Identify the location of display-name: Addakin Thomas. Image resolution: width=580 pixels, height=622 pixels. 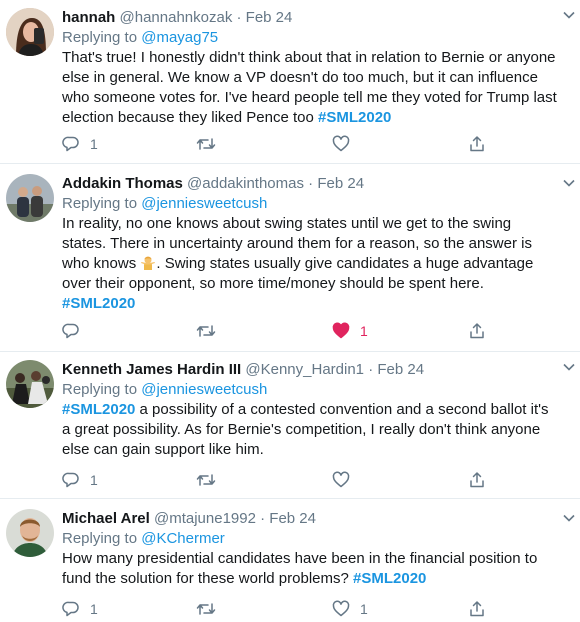
(122, 183).